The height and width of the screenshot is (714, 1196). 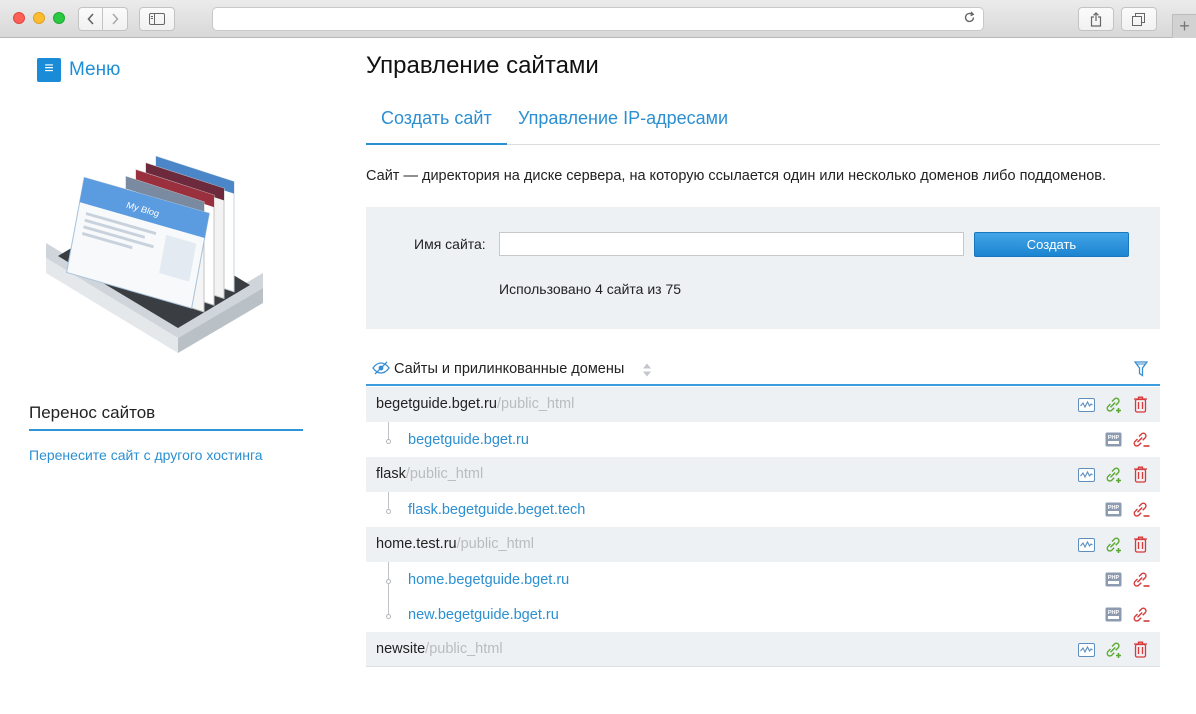 I want to click on site-name: home.test.ru/public_html, so click(x=455, y=544).